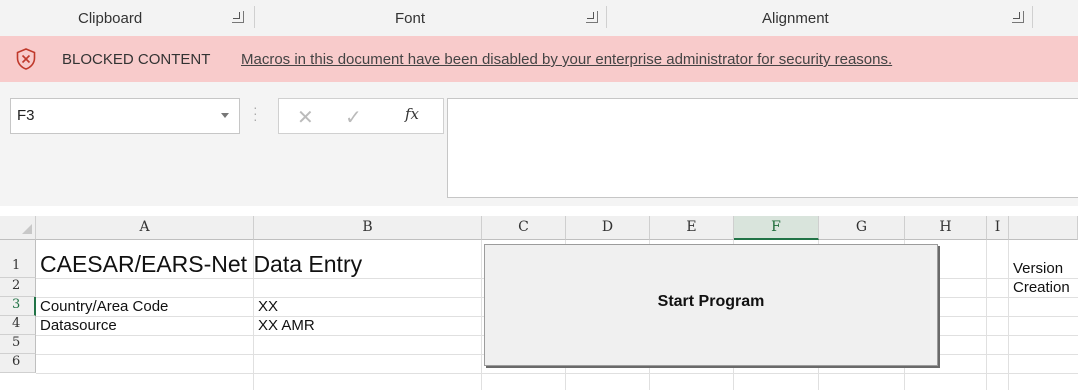  Describe the element at coordinates (412, 114) in the screenshot. I see `insert-function-icon: fx` at that location.